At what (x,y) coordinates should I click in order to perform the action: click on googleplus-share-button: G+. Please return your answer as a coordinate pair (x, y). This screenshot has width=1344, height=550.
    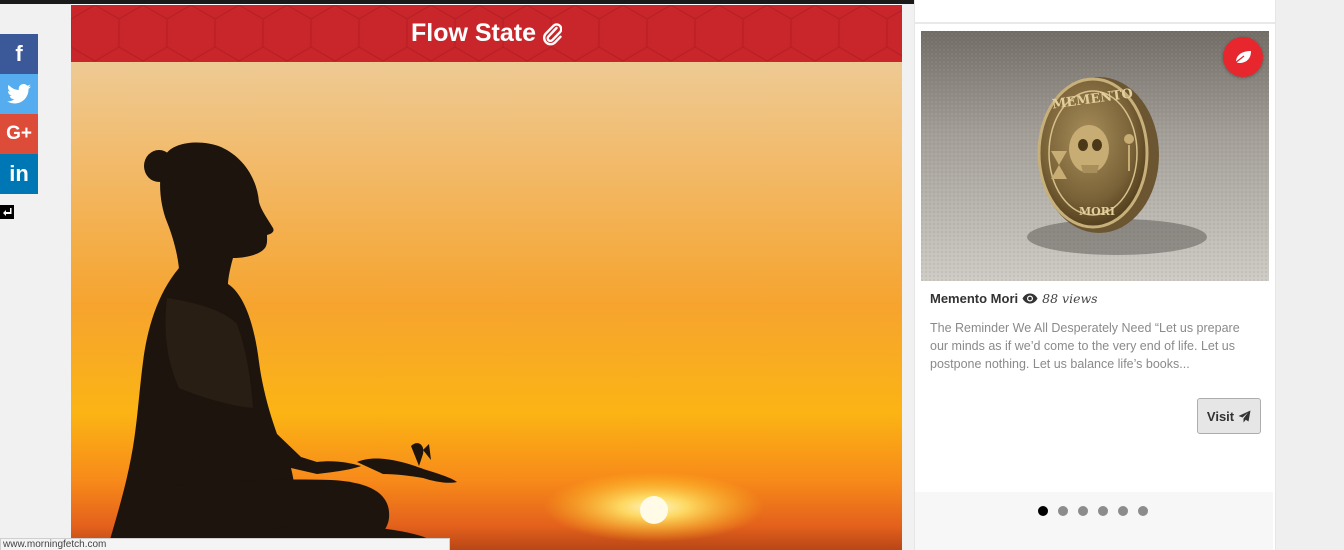
    Looking at the image, I should click on (19, 134).